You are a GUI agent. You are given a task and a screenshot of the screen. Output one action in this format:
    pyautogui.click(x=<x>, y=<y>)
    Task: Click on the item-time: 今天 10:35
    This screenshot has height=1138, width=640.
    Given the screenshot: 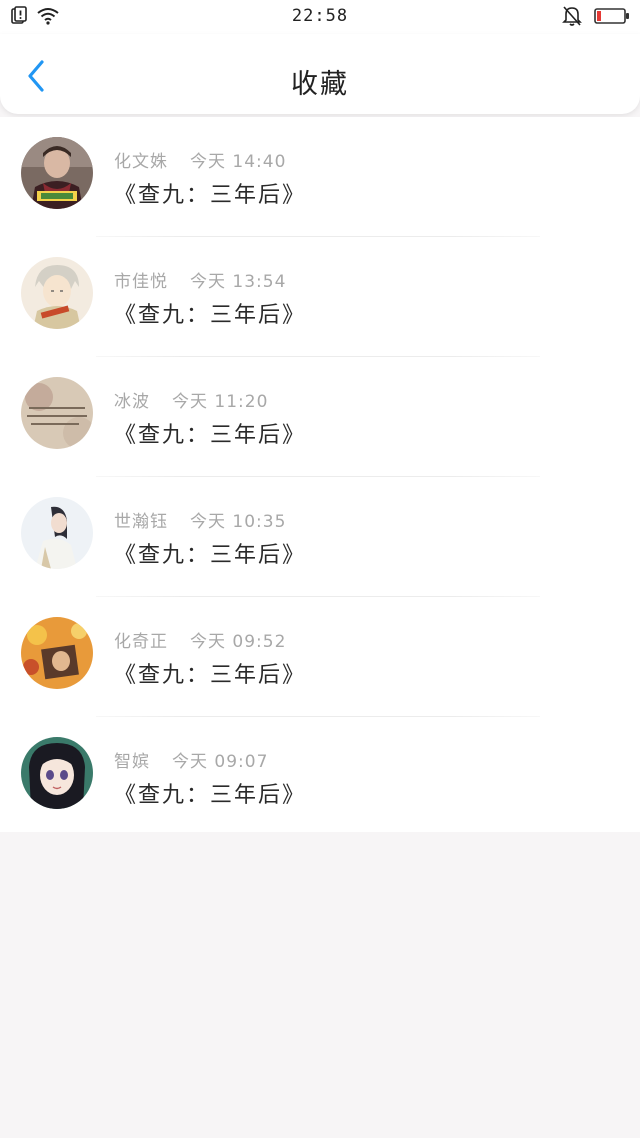 What is the action you would take?
    pyautogui.click(x=238, y=519)
    